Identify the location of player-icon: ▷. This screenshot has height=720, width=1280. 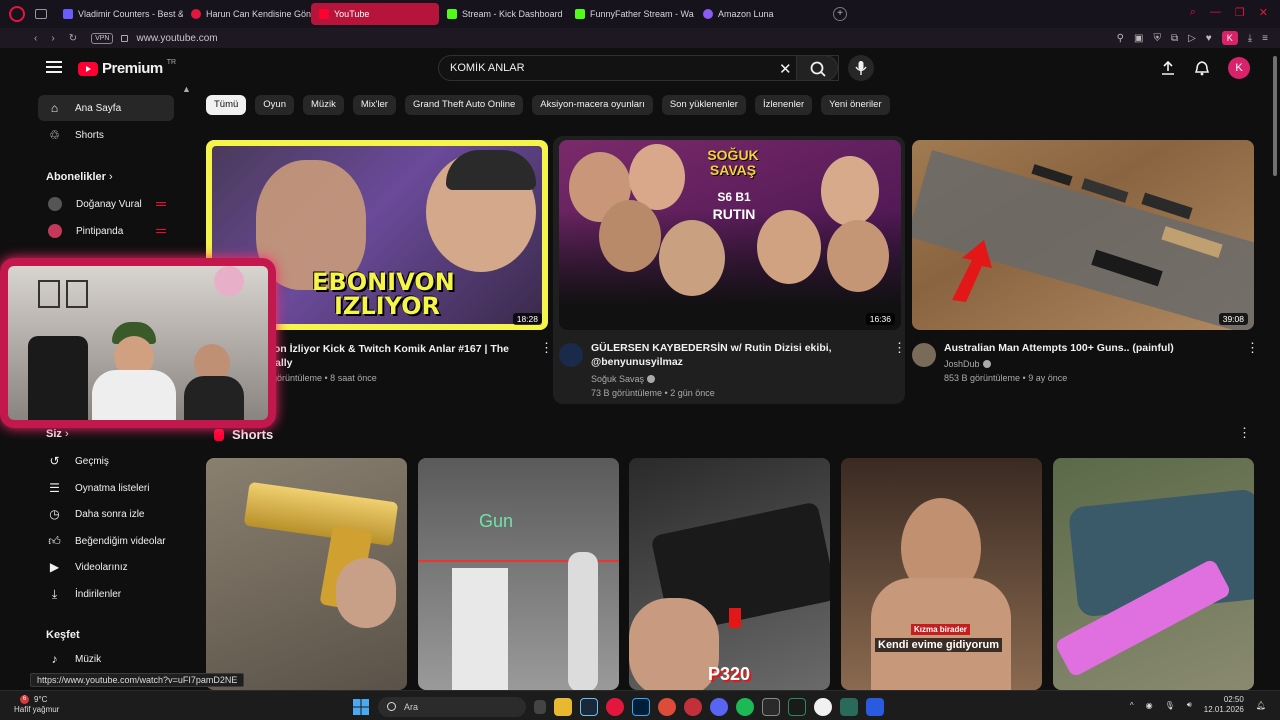
(1192, 38).